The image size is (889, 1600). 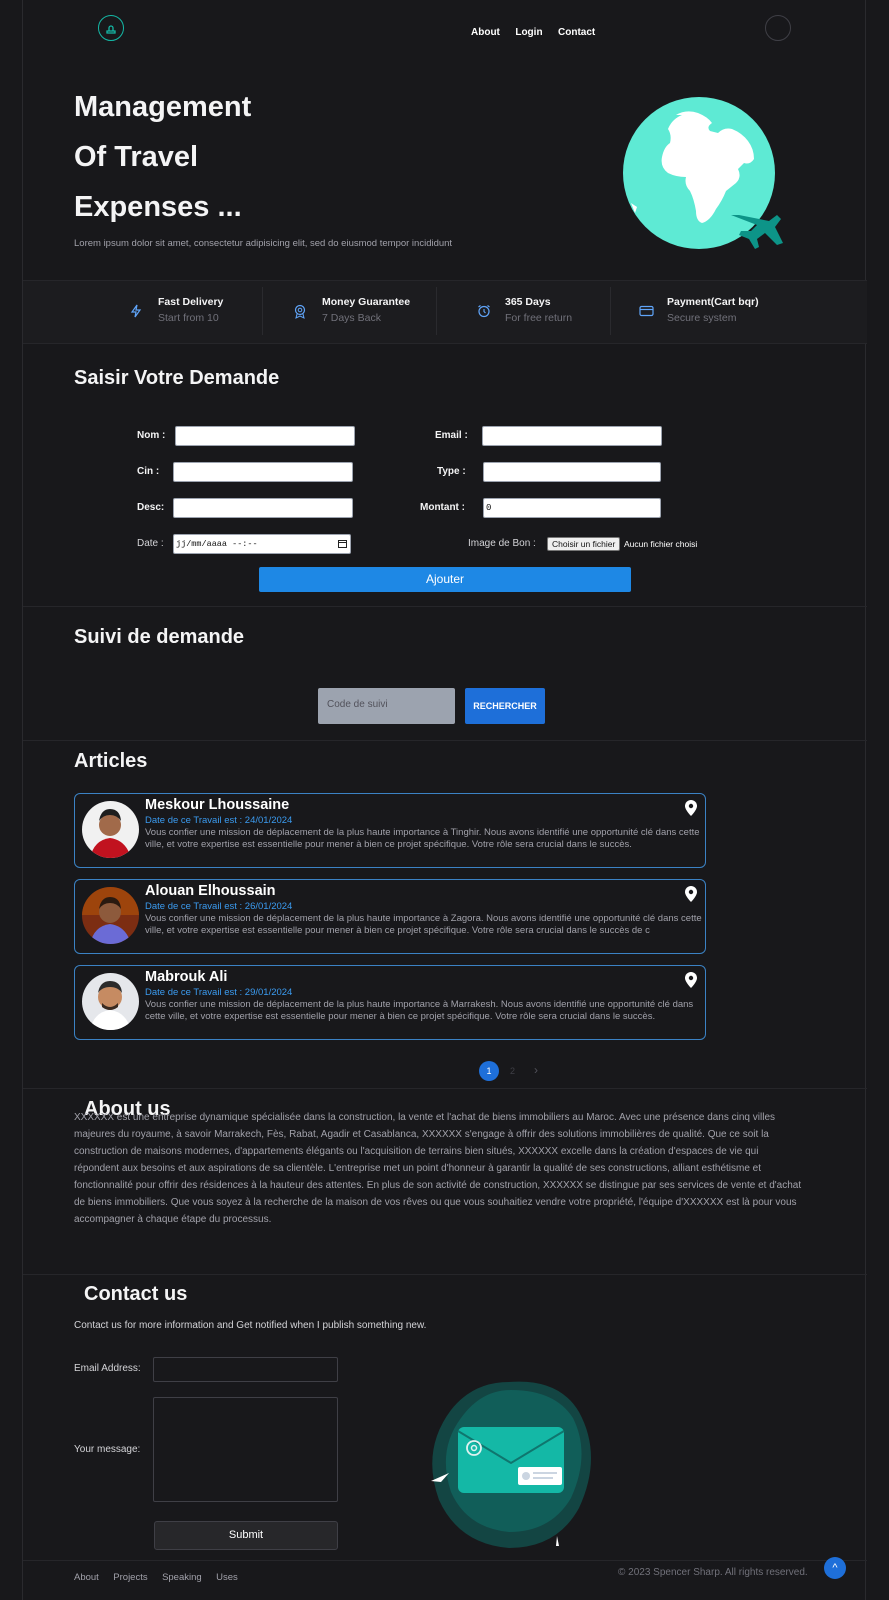 I want to click on nom-input, so click(x=265, y=436).